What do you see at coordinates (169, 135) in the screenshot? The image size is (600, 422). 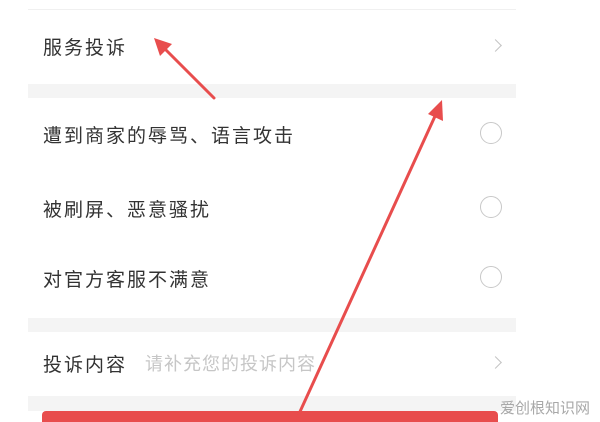 I see `reason-label: 遭到商家的辱骂、语言攻击` at bounding box center [169, 135].